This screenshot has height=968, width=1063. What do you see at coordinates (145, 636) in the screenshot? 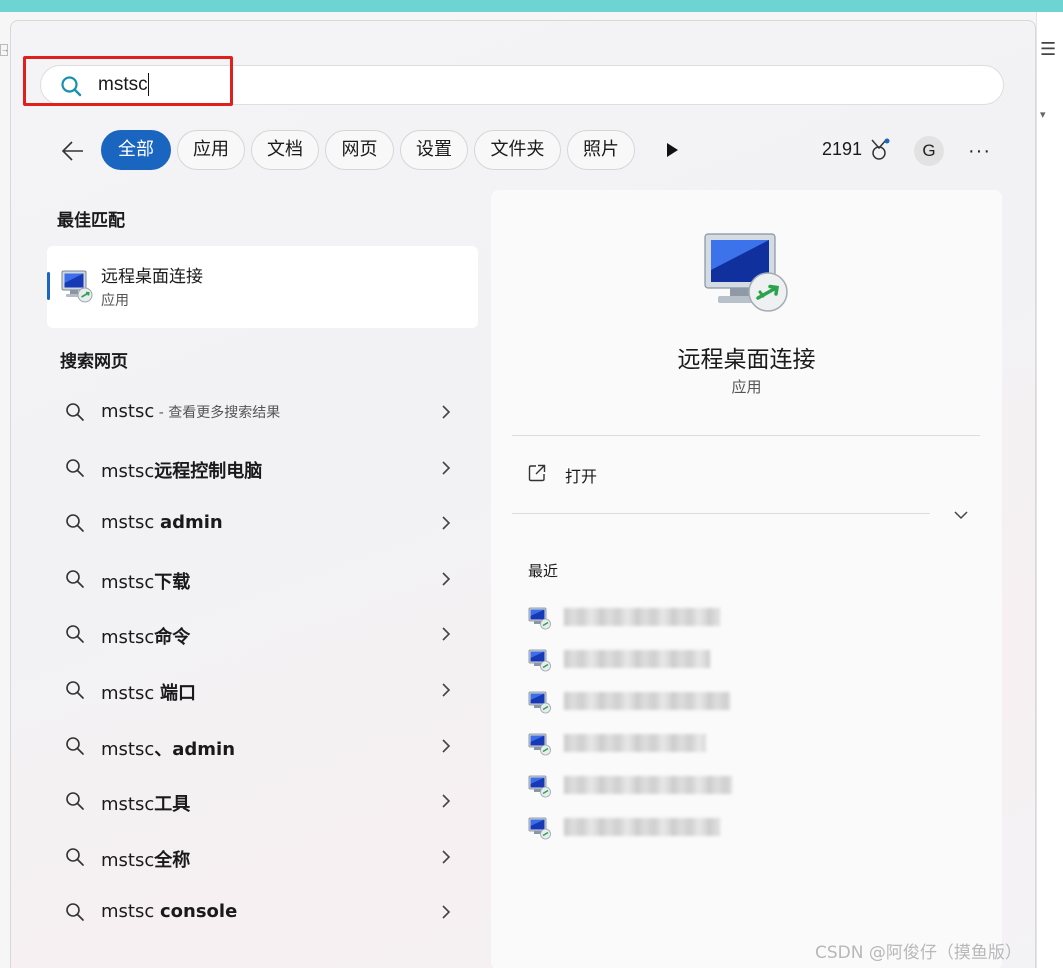
I see `suggestion-text: mstsc命令` at bounding box center [145, 636].